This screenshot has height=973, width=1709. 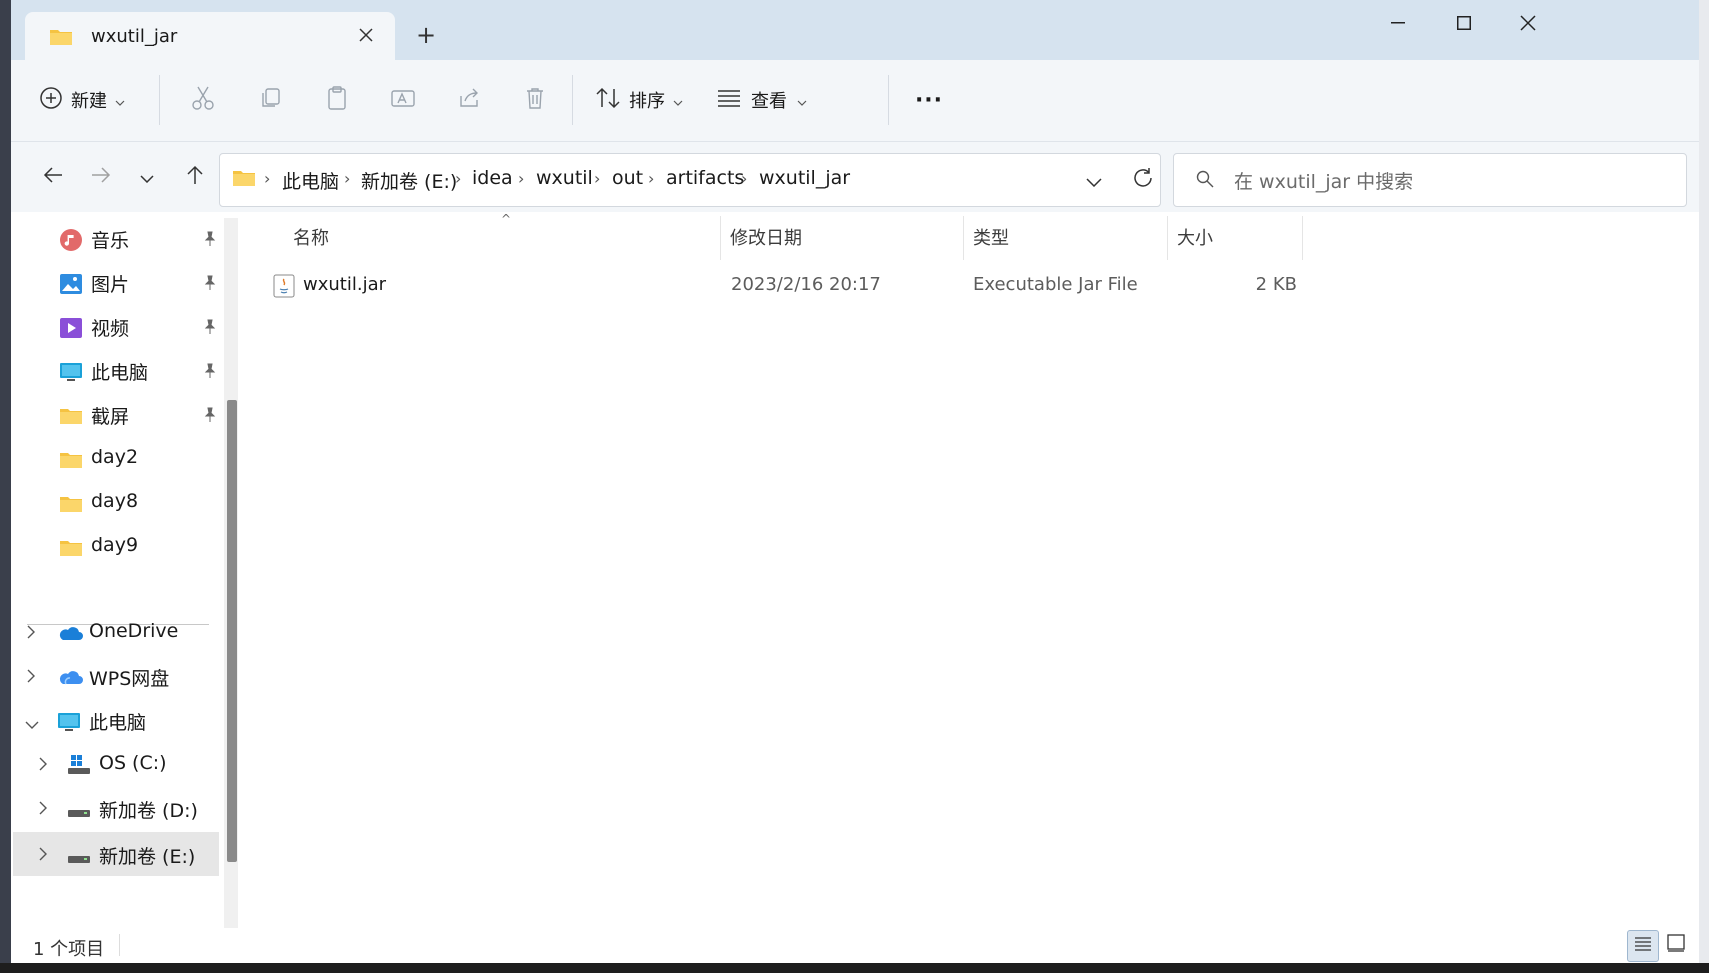 I want to click on breadcrumb-this-pc: 此电脑, so click(x=310, y=180).